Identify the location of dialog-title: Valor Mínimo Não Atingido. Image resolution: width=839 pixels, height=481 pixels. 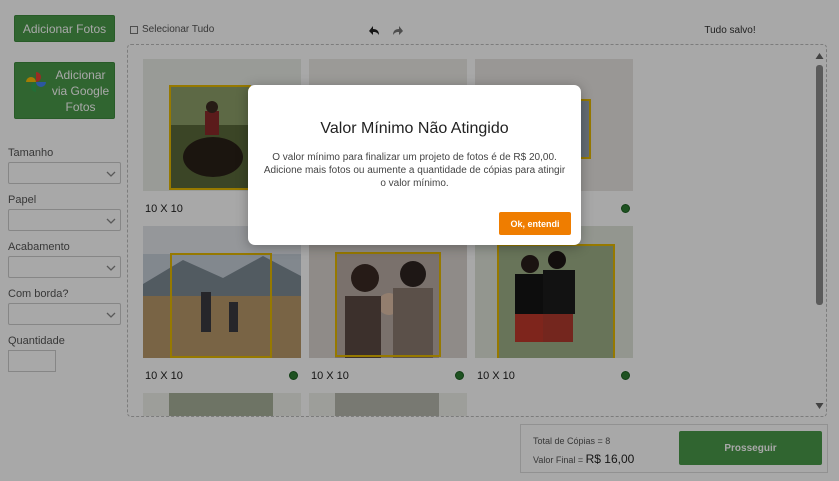
(414, 128).